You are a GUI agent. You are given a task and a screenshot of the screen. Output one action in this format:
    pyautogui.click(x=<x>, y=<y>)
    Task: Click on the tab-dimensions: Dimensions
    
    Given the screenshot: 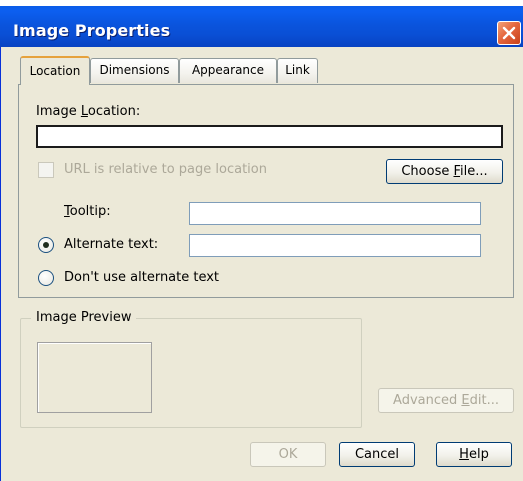 What is the action you would take?
    pyautogui.click(x=134, y=70)
    